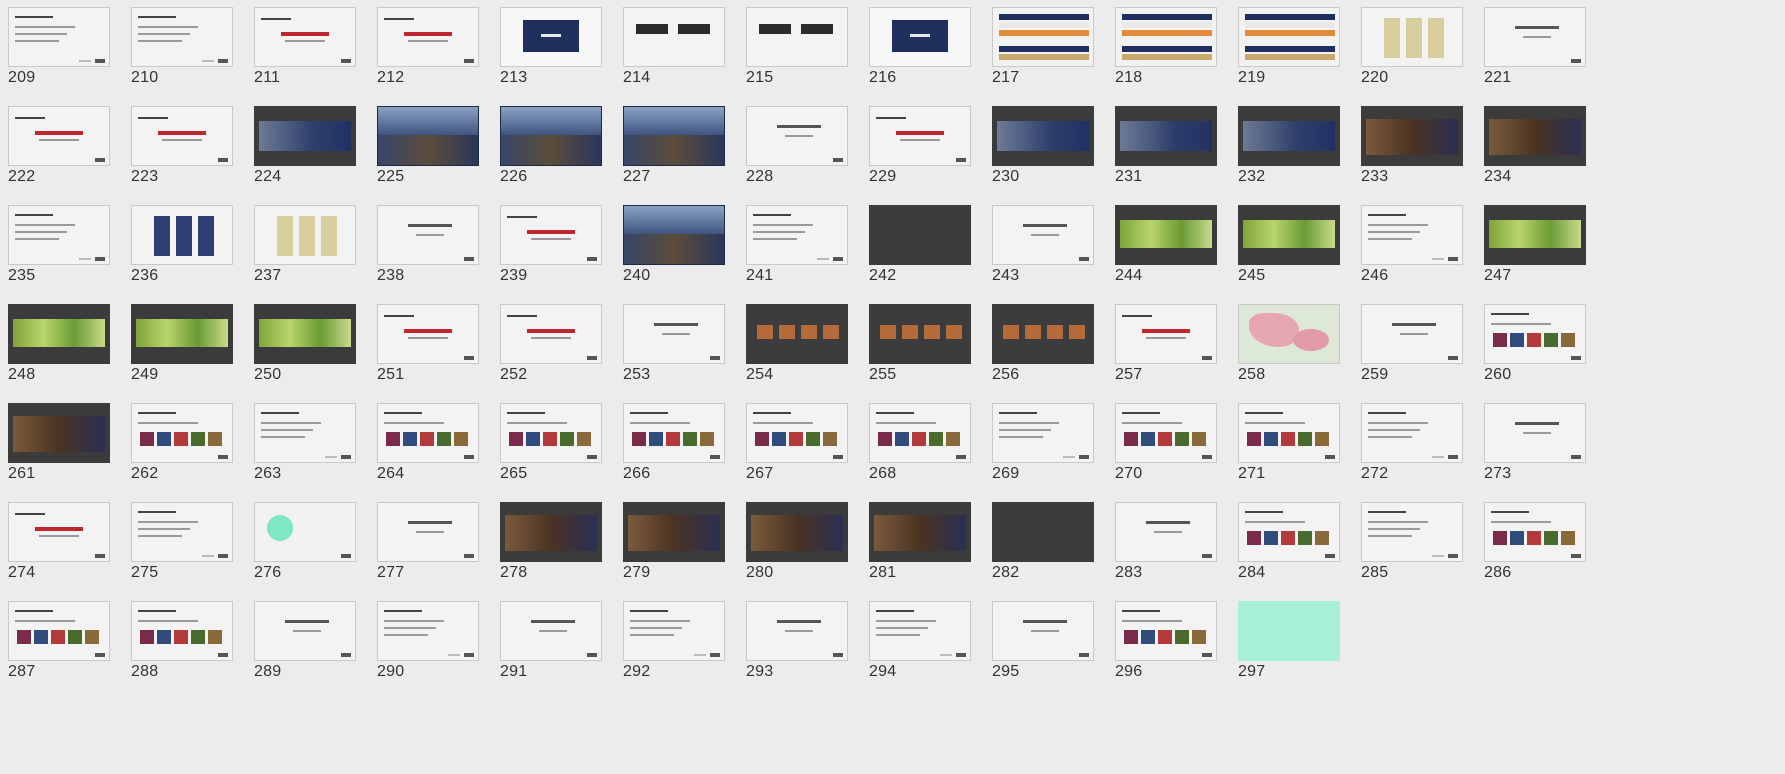  I want to click on slide-254: 254, so click(793, 341).